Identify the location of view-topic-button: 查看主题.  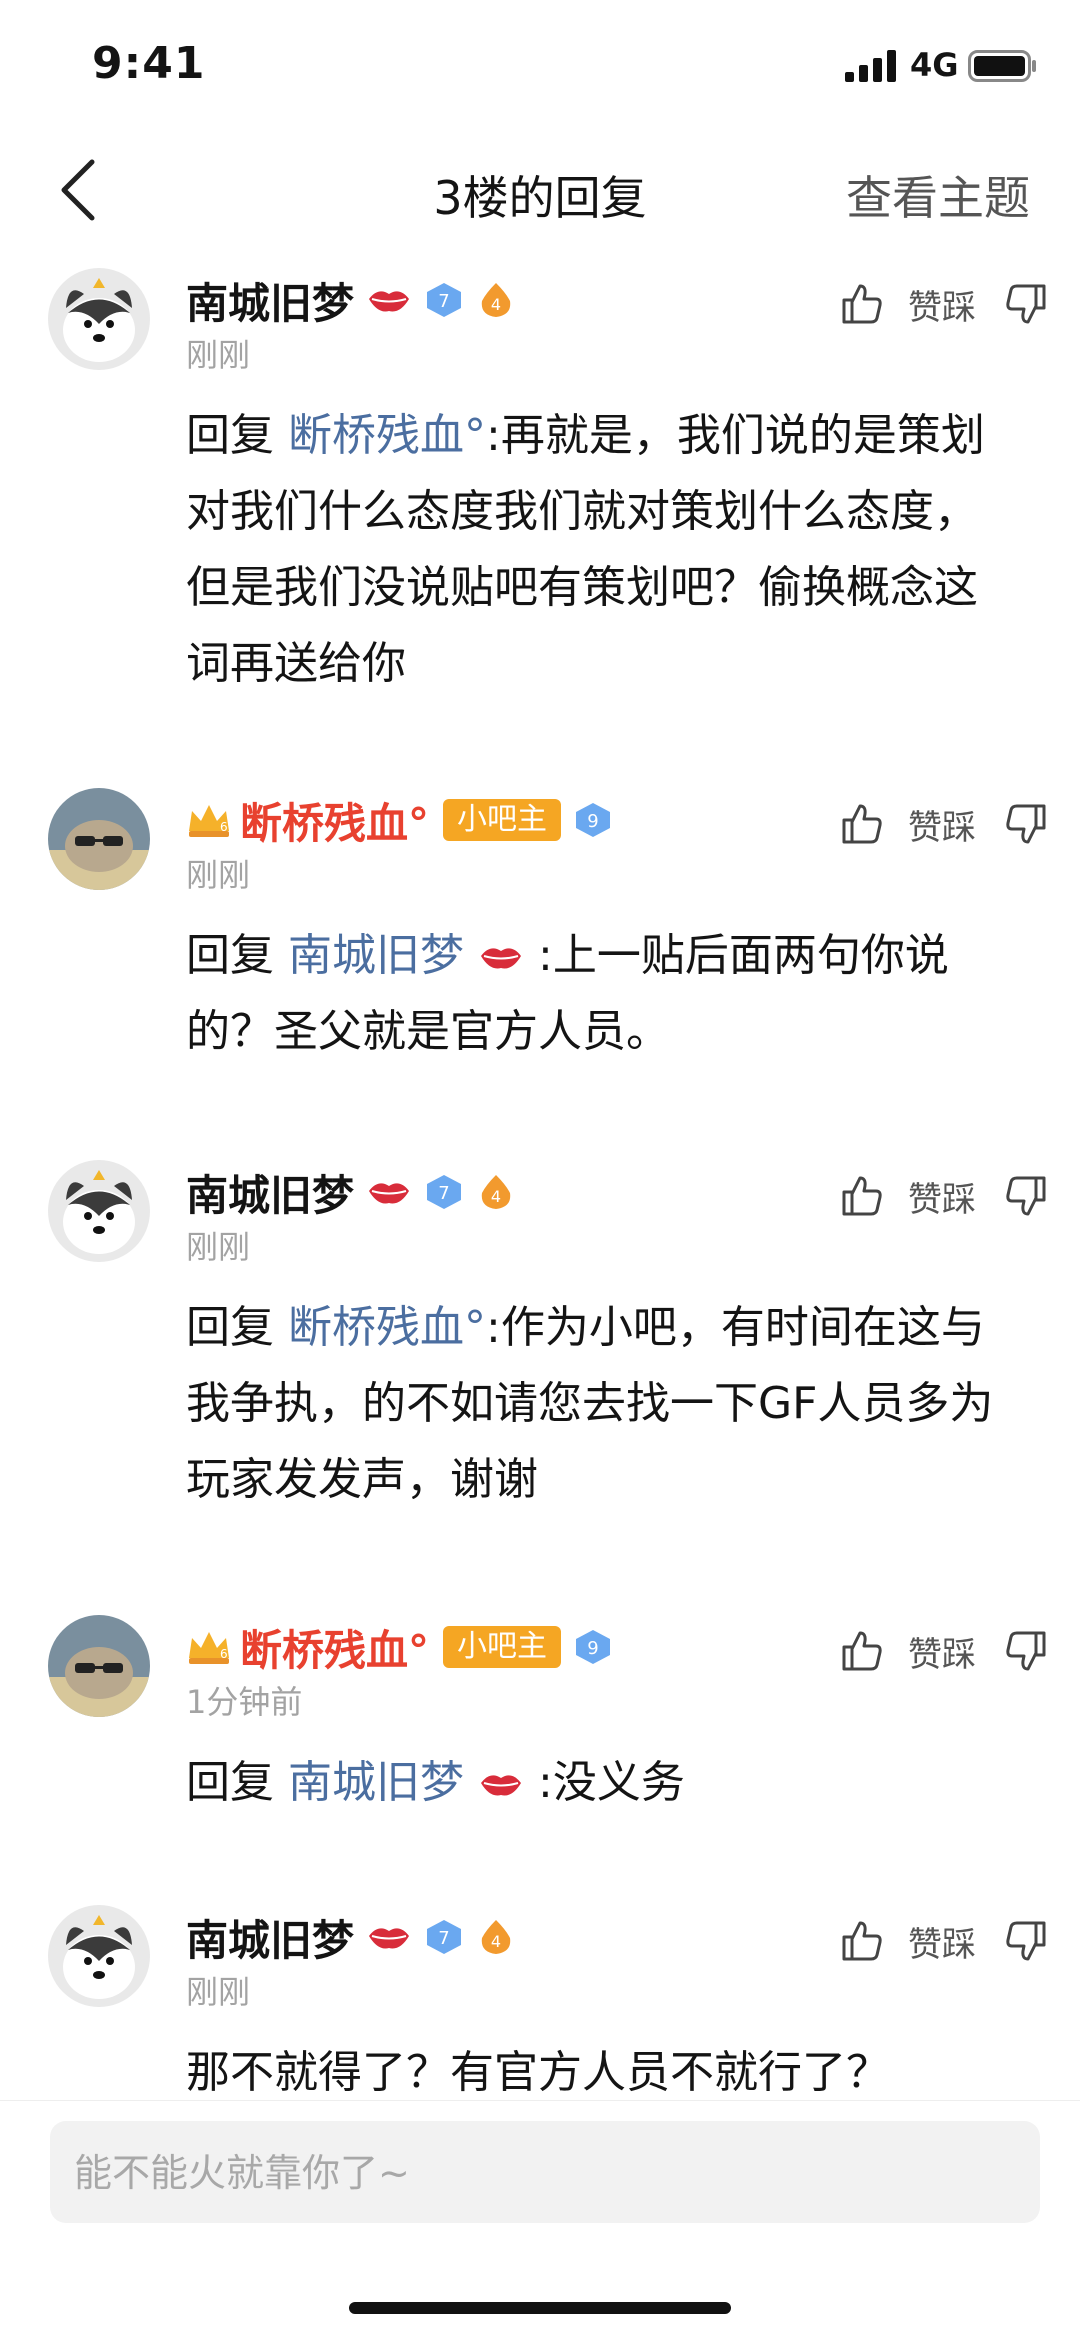
(938, 195).